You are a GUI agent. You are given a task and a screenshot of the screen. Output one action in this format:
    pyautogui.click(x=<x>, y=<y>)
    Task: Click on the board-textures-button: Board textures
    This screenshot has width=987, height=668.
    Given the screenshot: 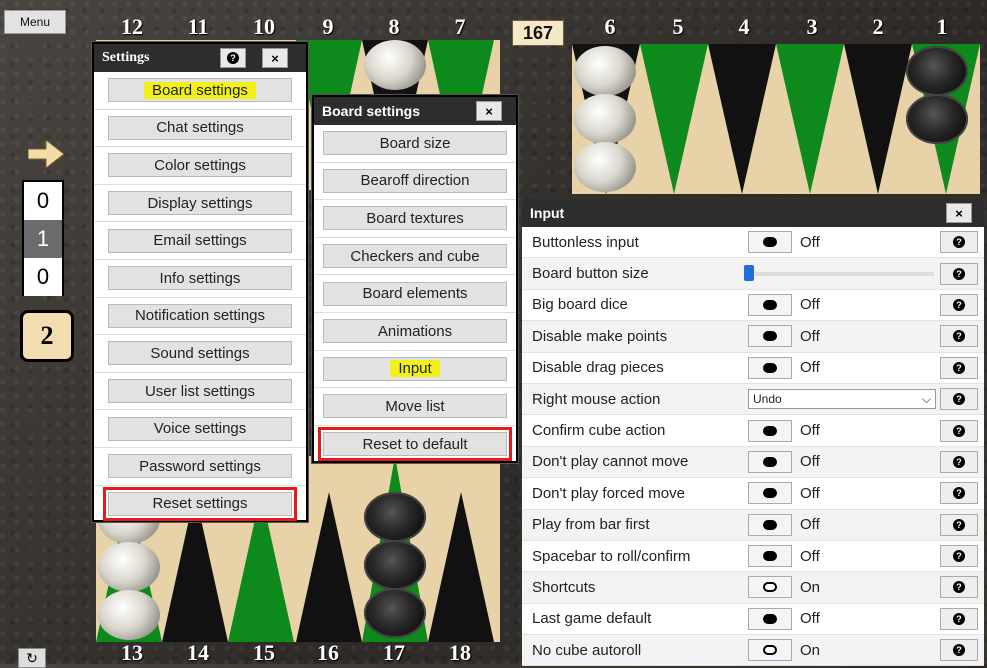 What is the action you would take?
    pyautogui.click(x=415, y=218)
    